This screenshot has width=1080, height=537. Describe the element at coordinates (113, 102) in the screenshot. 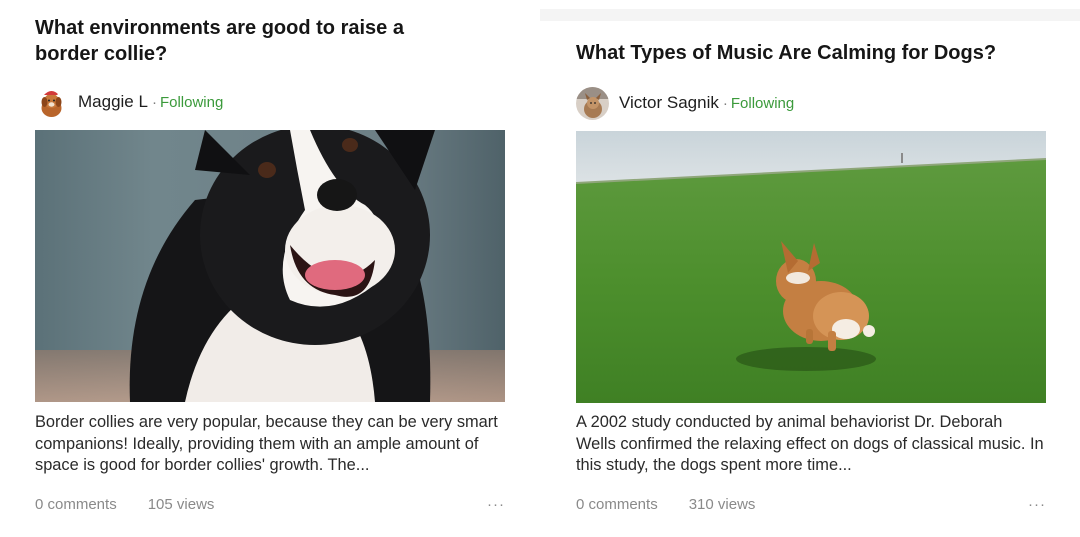

I see `author-name: Maggie L` at that location.